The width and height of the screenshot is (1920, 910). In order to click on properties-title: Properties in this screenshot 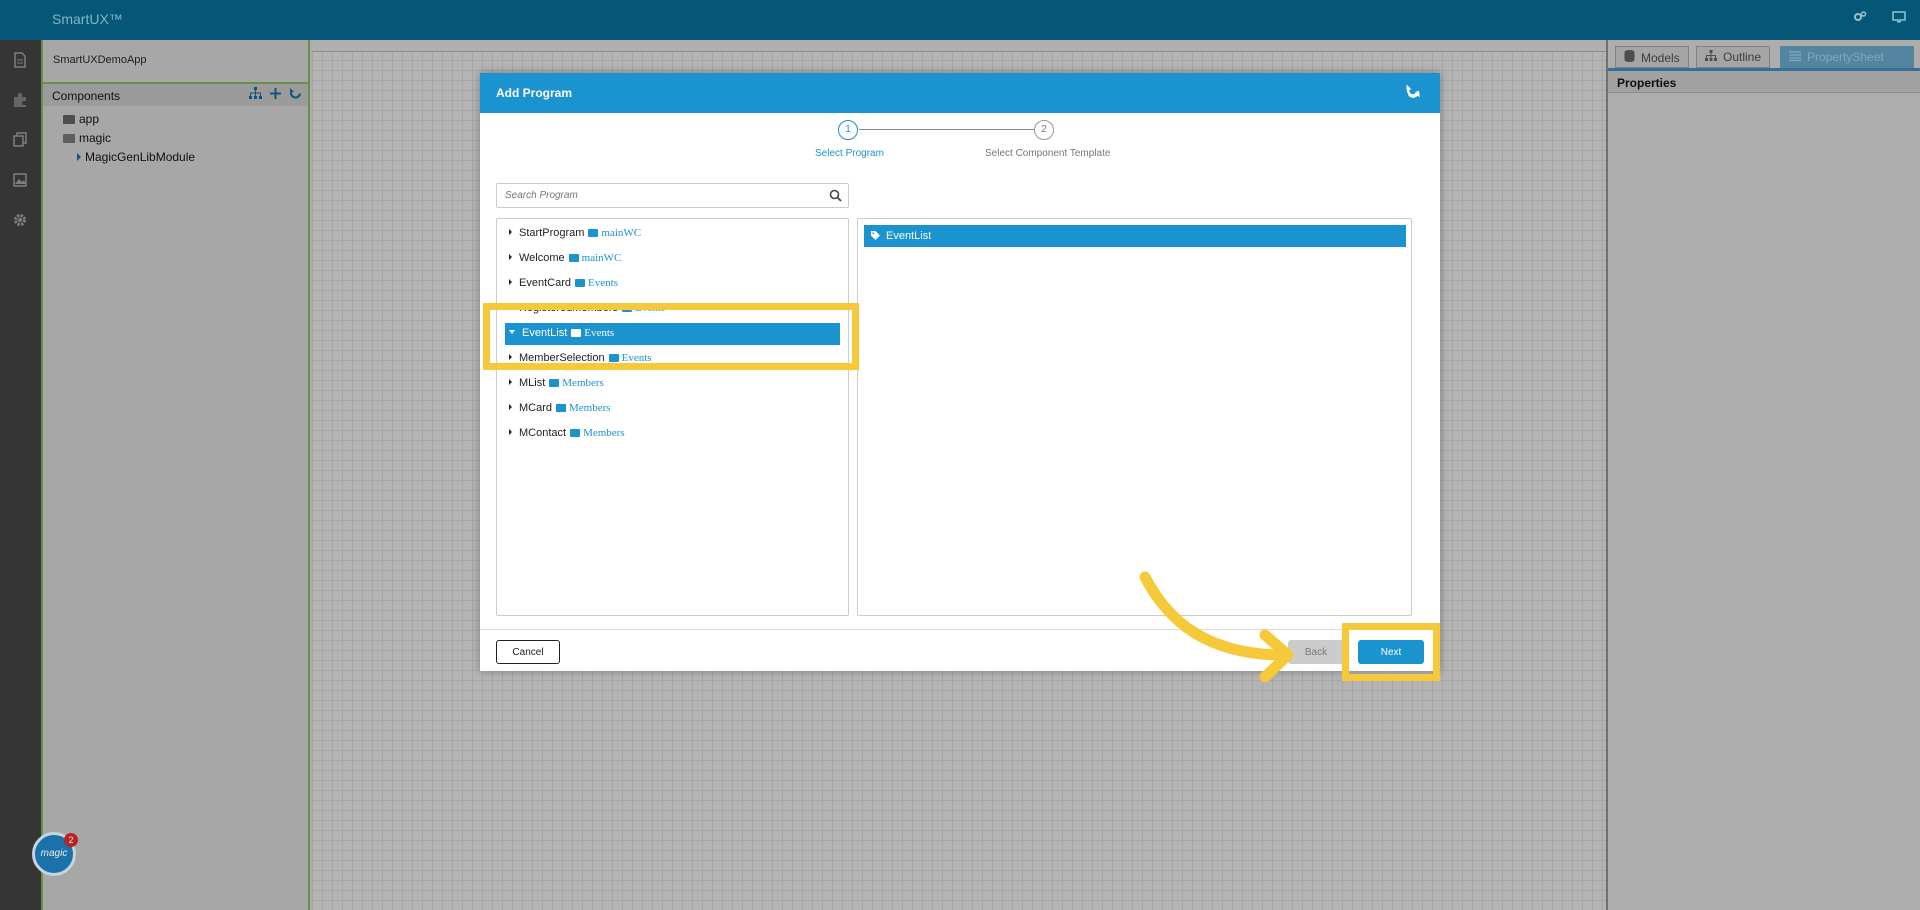, I will do `click(1647, 83)`.